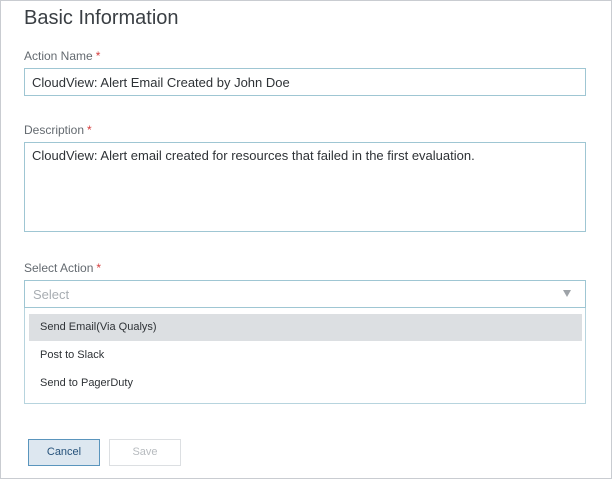 This screenshot has width=612, height=479. Describe the element at coordinates (86, 383) in the screenshot. I see `option-label: Send to PagerDuty` at that location.